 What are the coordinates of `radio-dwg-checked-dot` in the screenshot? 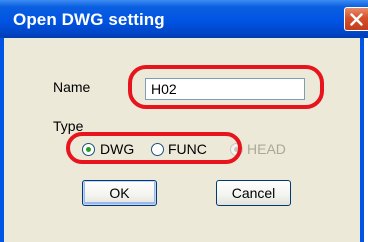 It's located at (88, 149).